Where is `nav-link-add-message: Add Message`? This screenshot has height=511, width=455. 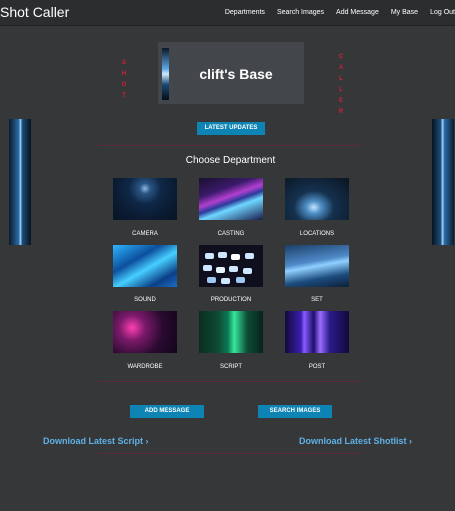
nav-link-add-message: Add Message is located at coordinates (357, 12).